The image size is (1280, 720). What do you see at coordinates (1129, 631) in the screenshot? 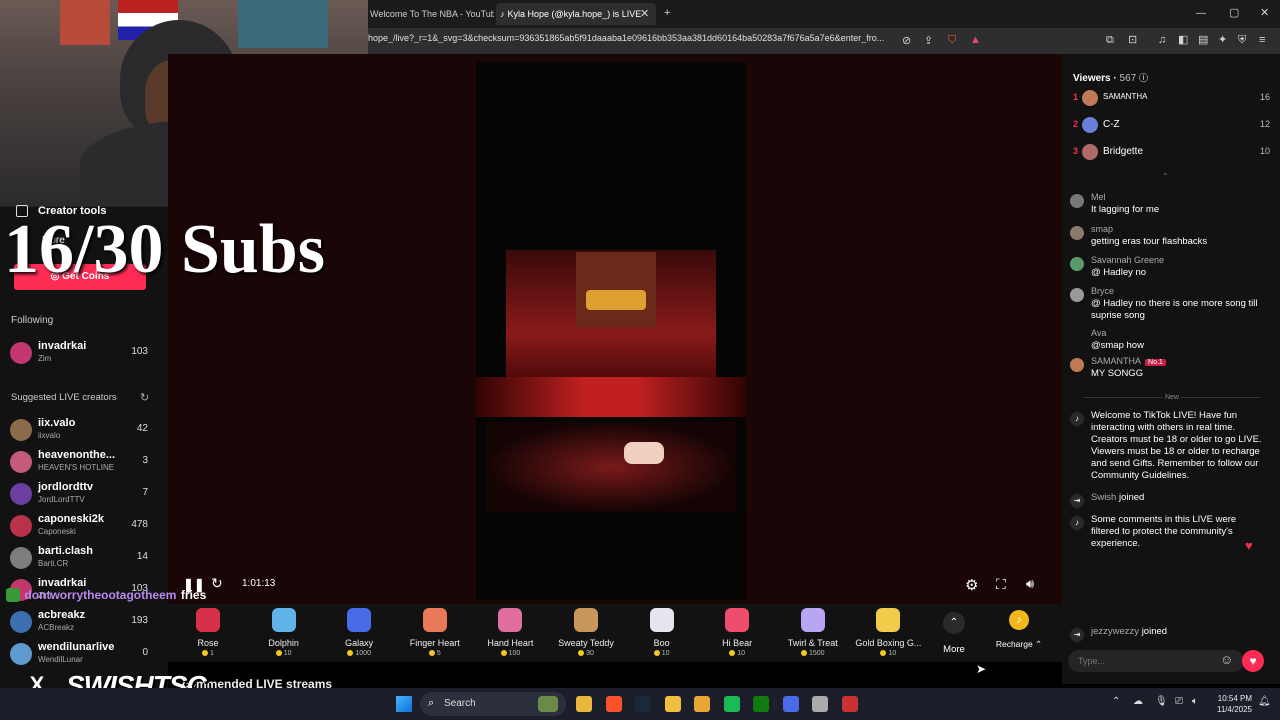
I see `join-user: jezzywezzy joined` at bounding box center [1129, 631].